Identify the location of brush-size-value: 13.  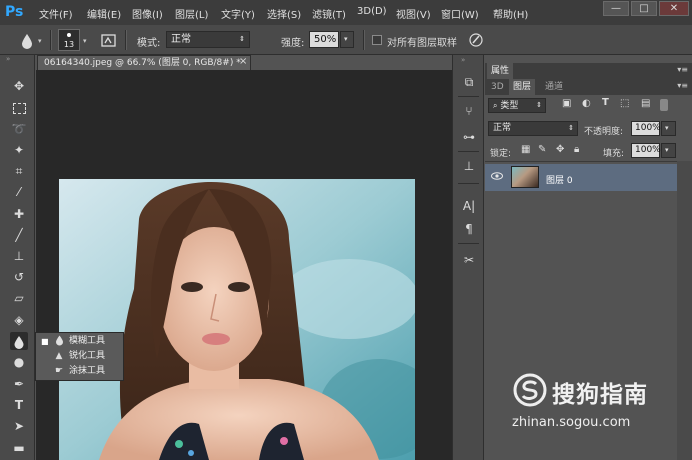
(69, 44).